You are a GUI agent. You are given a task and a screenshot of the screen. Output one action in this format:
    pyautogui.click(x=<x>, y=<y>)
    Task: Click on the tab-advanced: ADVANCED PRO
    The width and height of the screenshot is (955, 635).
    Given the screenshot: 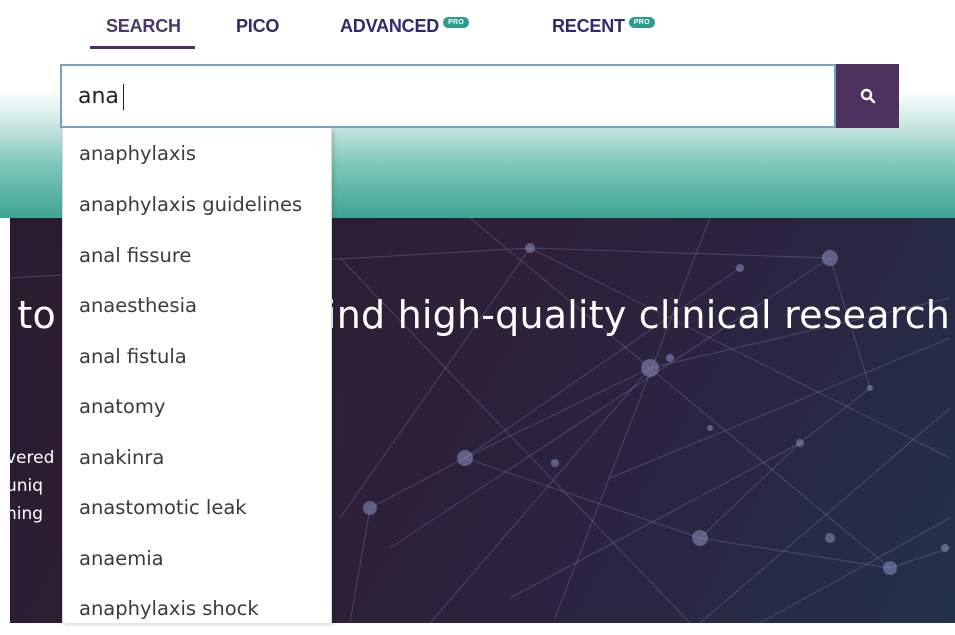 What is the action you would take?
    pyautogui.click(x=405, y=31)
    